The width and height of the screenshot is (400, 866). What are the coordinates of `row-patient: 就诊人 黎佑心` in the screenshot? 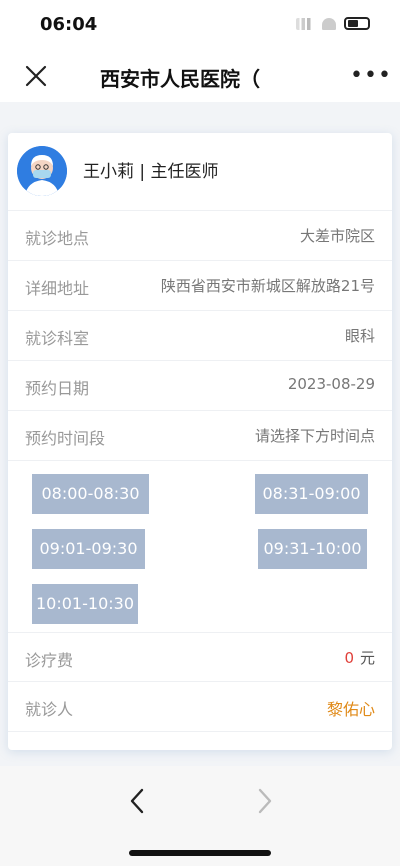 It's located at (200, 707).